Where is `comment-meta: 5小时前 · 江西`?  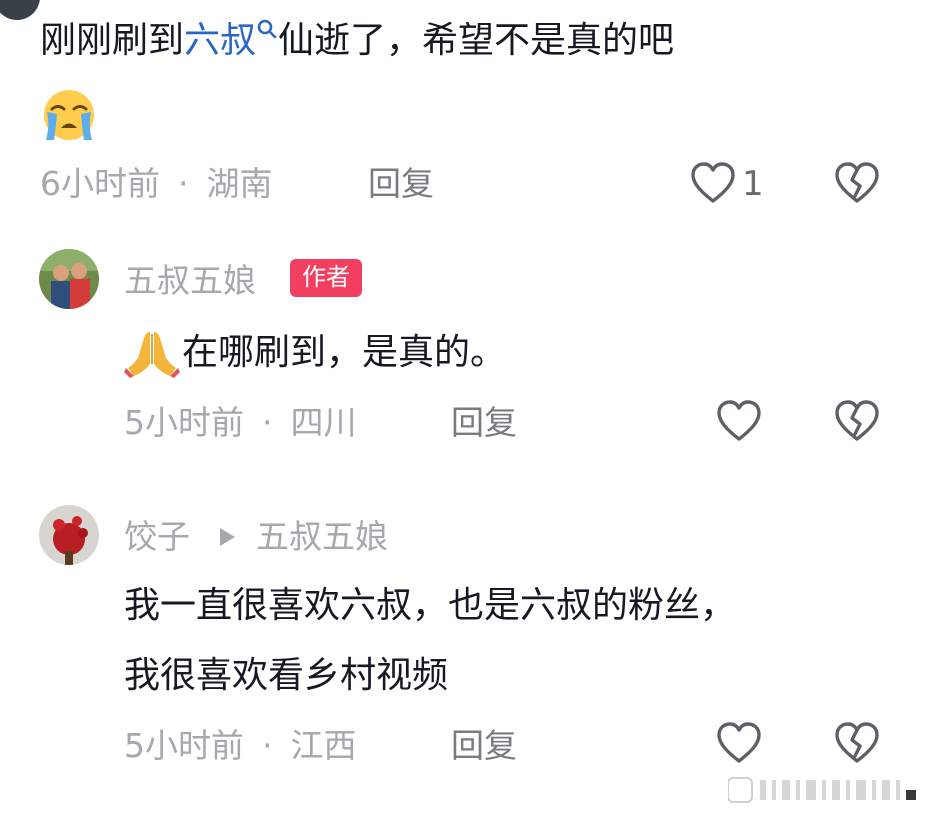
comment-meta: 5小时前 · 江西 is located at coordinates (240, 746).